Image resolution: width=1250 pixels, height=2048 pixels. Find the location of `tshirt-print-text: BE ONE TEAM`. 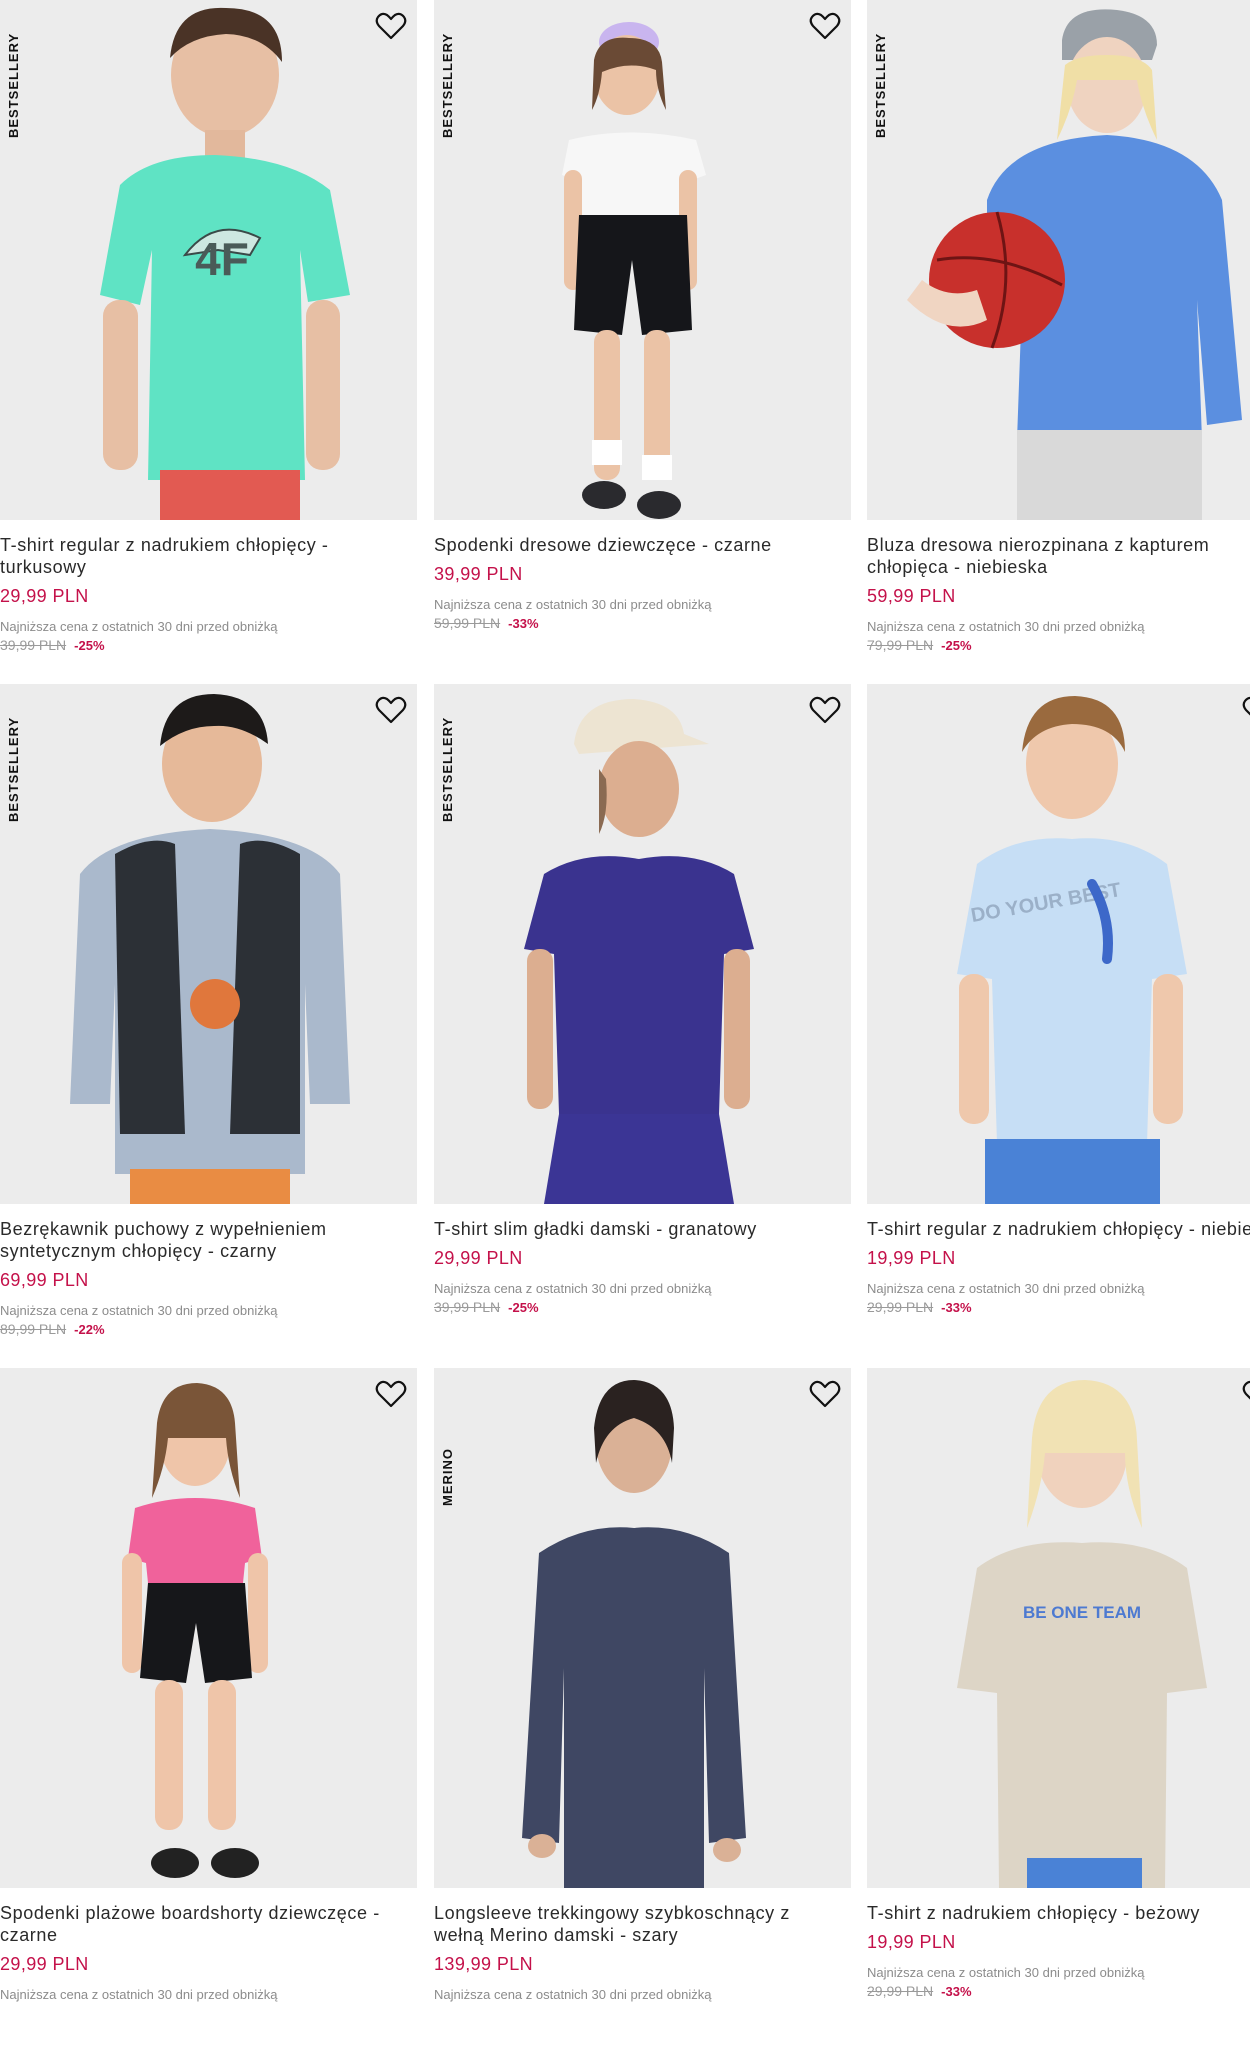

tshirt-print-text: BE ONE TEAM is located at coordinates (1082, 1612).